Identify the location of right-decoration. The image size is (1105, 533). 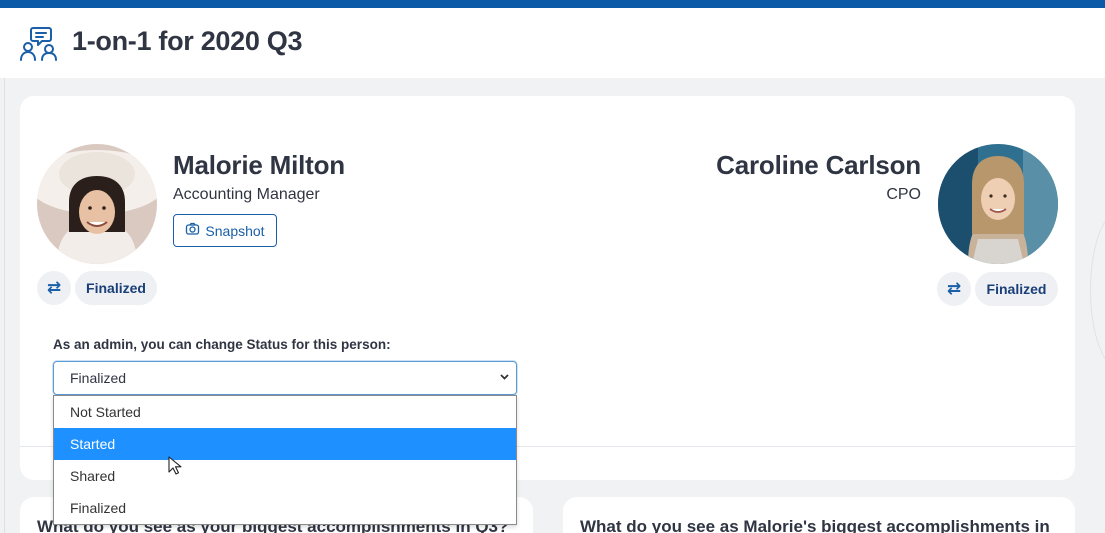
(1097, 290).